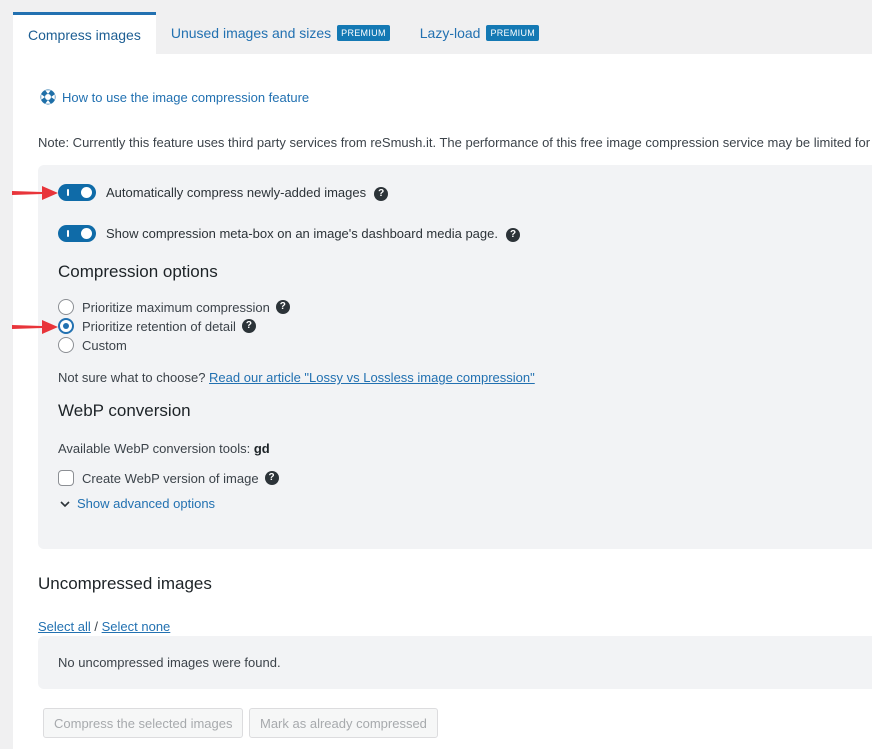  I want to click on radio-retention-of-detail: Prioritize retention of detail ?, so click(157, 326).